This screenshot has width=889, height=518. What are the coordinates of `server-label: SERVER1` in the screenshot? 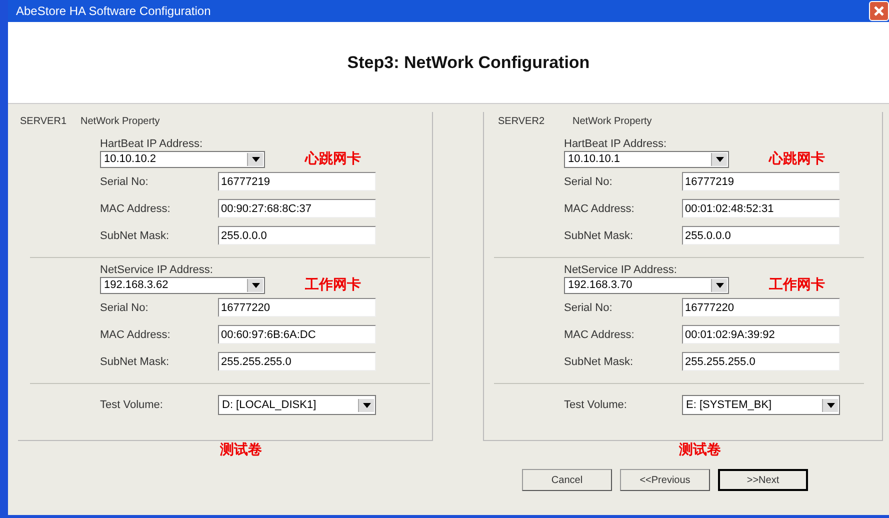 It's located at (43, 122).